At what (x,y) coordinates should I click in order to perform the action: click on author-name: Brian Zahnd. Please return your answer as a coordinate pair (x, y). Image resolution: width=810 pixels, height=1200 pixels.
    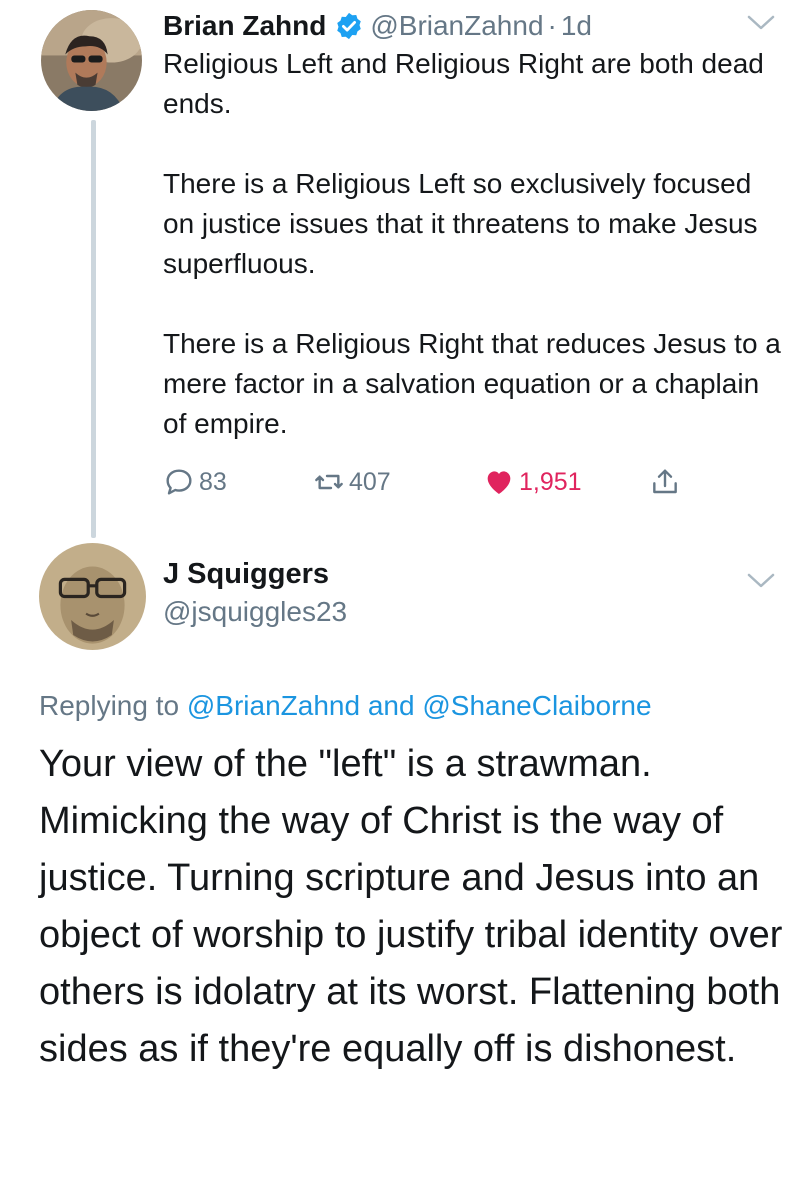
    Looking at the image, I should click on (244, 26).